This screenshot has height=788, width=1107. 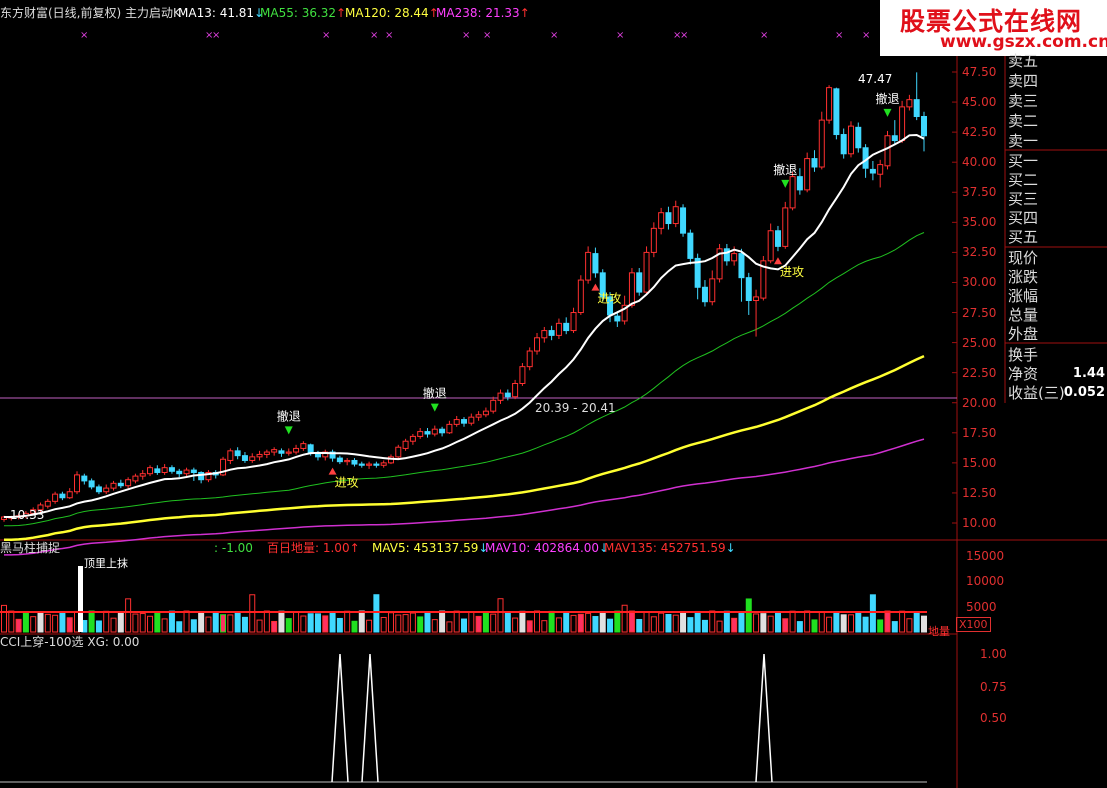 I want to click on volume-v1: : -1.00, so click(x=233, y=548).